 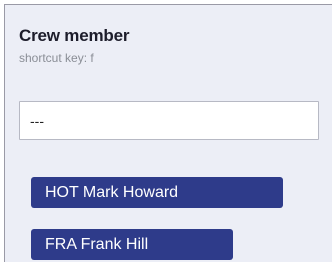 What do you see at coordinates (56, 58) in the screenshot?
I see `shortcut-hint: shortcut key: f` at bounding box center [56, 58].